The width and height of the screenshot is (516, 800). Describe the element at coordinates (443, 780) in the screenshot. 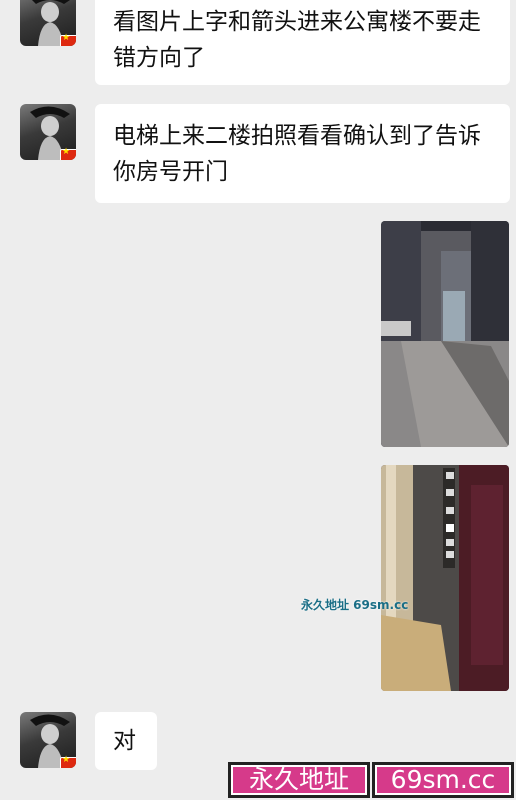

I see `banner-right-button: 69sm.cc` at that location.